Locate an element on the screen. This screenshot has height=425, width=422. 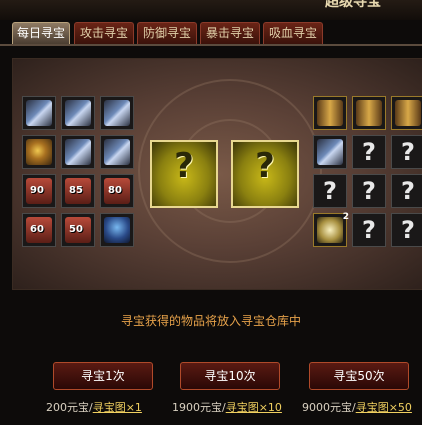
warehouse-notice: 寻宝获得的物品将放入寻宝仓库中 is located at coordinates (210, 321).